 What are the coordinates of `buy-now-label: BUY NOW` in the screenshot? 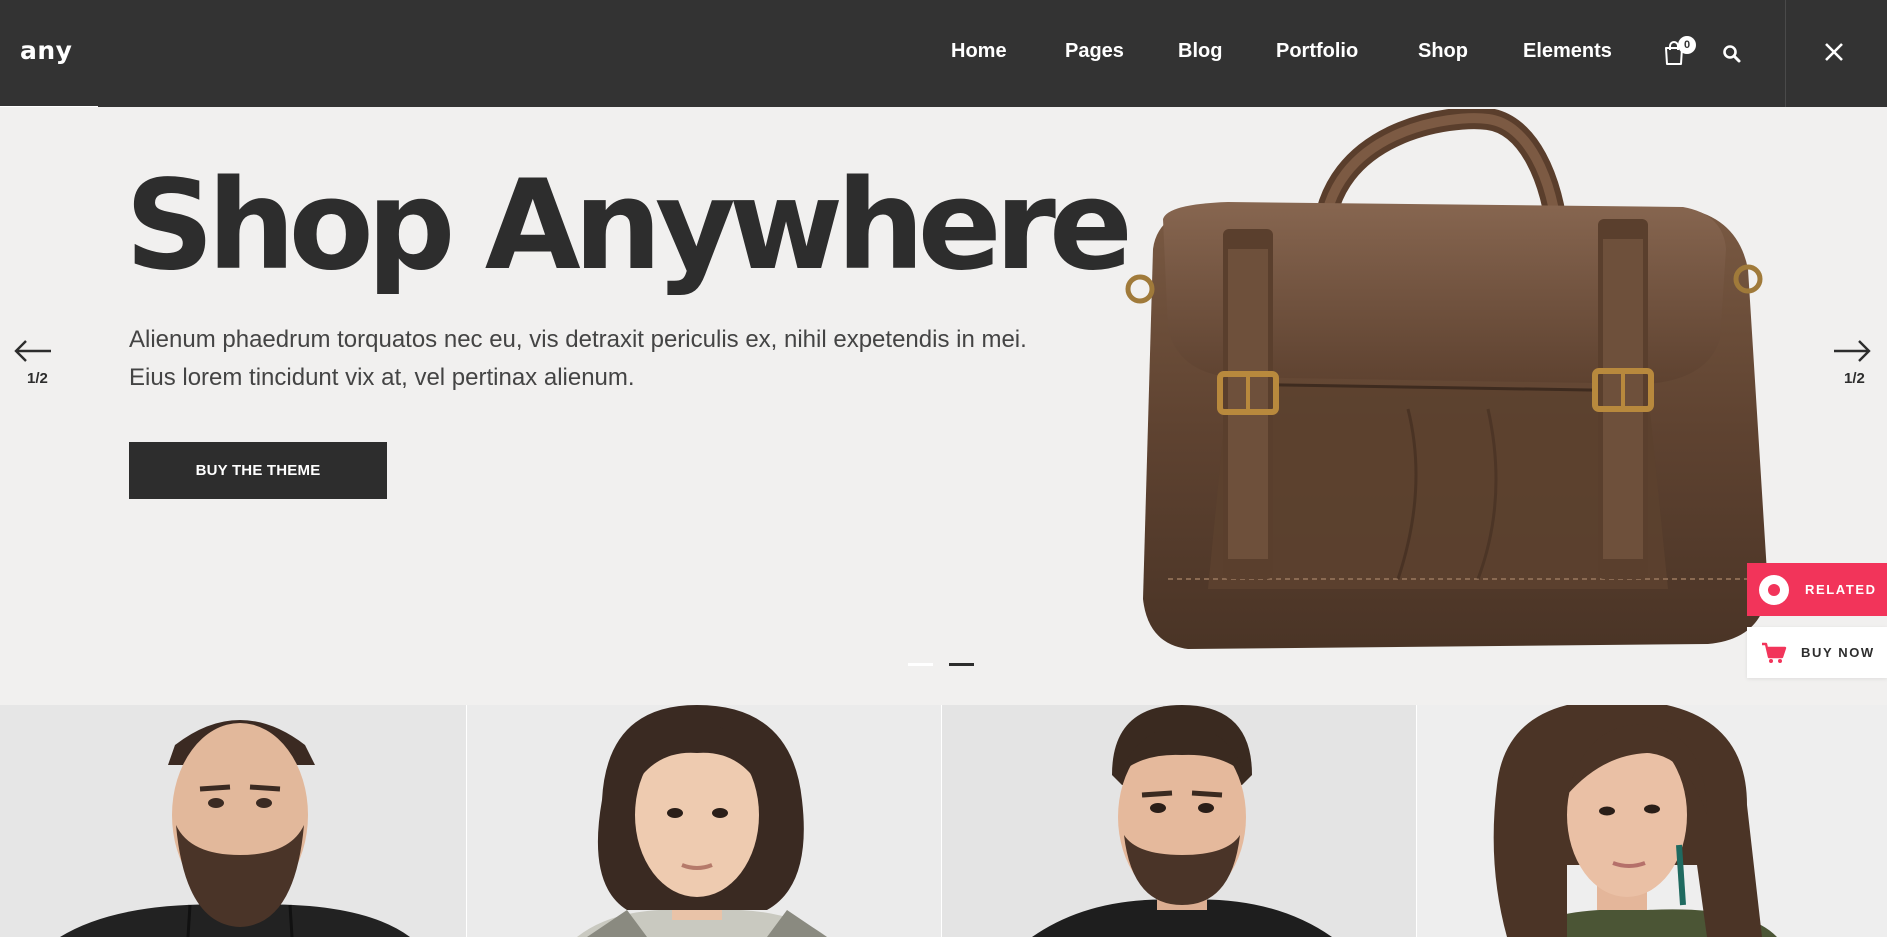 It's located at (1838, 652).